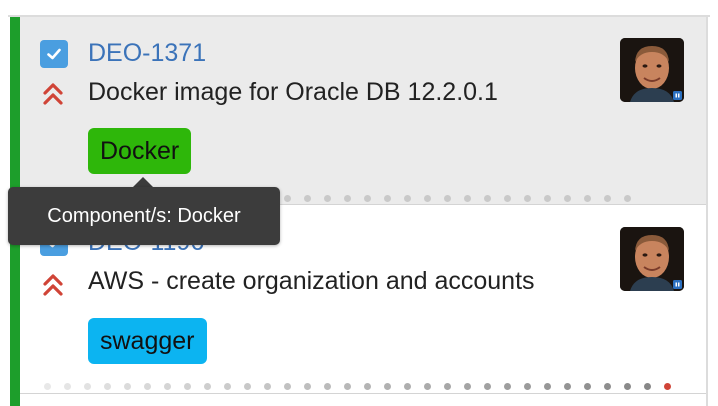 Image resolution: width=718 pixels, height=406 pixels. I want to click on issue-key-link: DEO-1371, so click(147, 53).